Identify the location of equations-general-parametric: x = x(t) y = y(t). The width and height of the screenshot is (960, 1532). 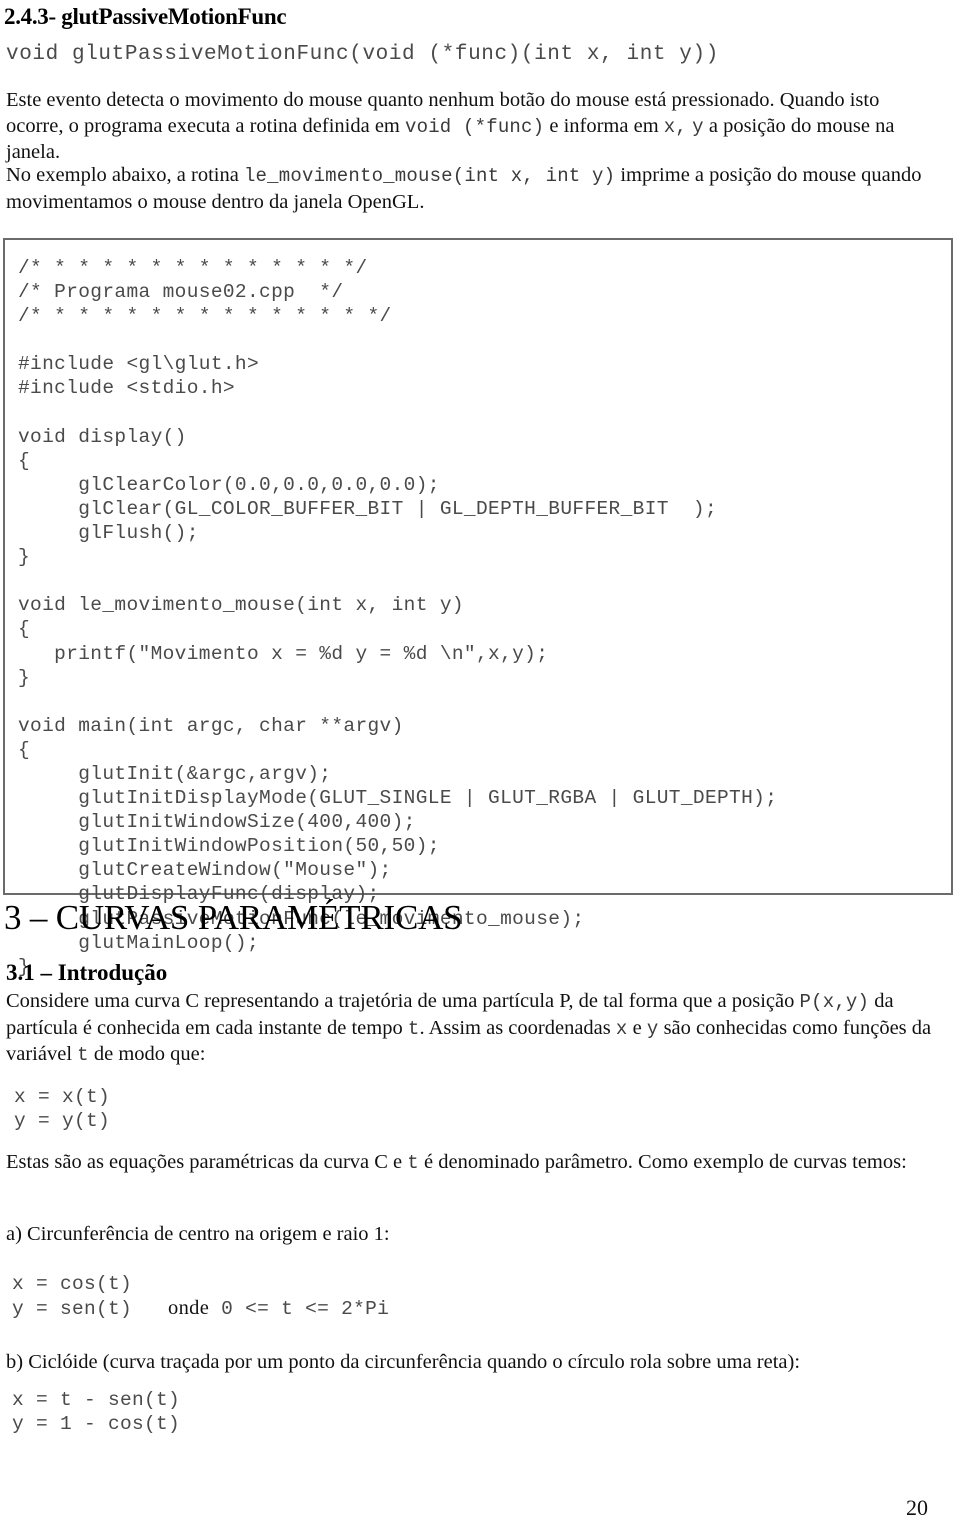
(62, 1109).